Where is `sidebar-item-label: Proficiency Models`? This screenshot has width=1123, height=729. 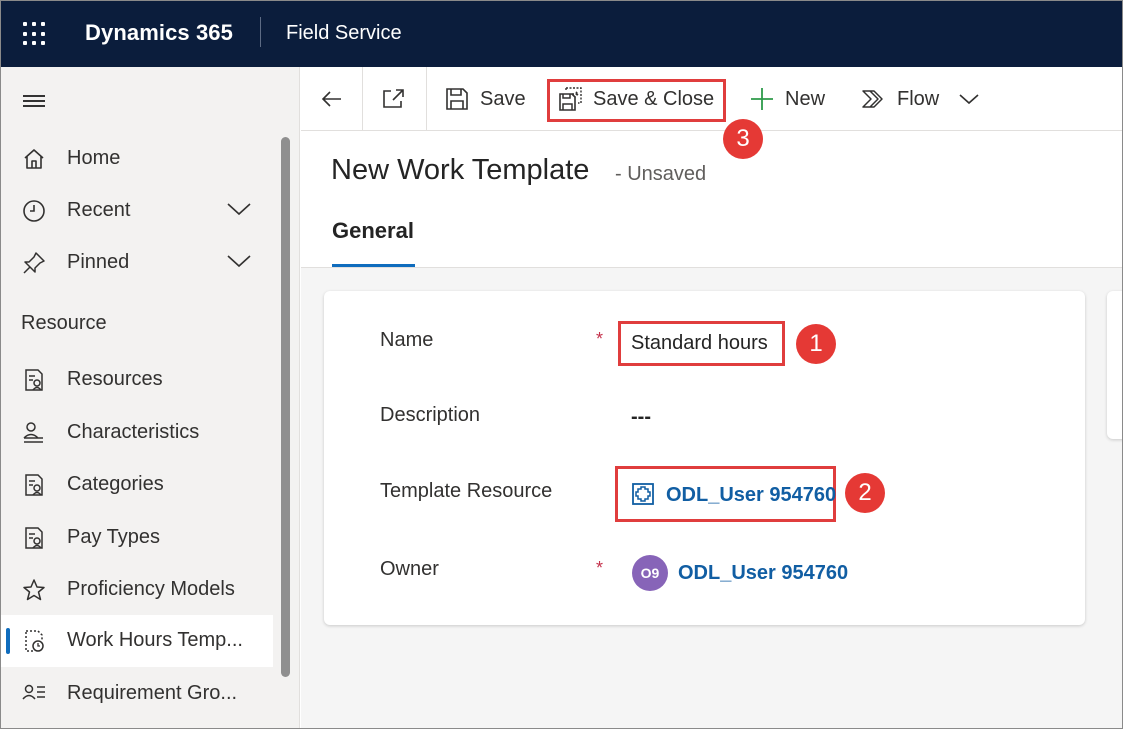 sidebar-item-label: Proficiency Models is located at coordinates (151, 589).